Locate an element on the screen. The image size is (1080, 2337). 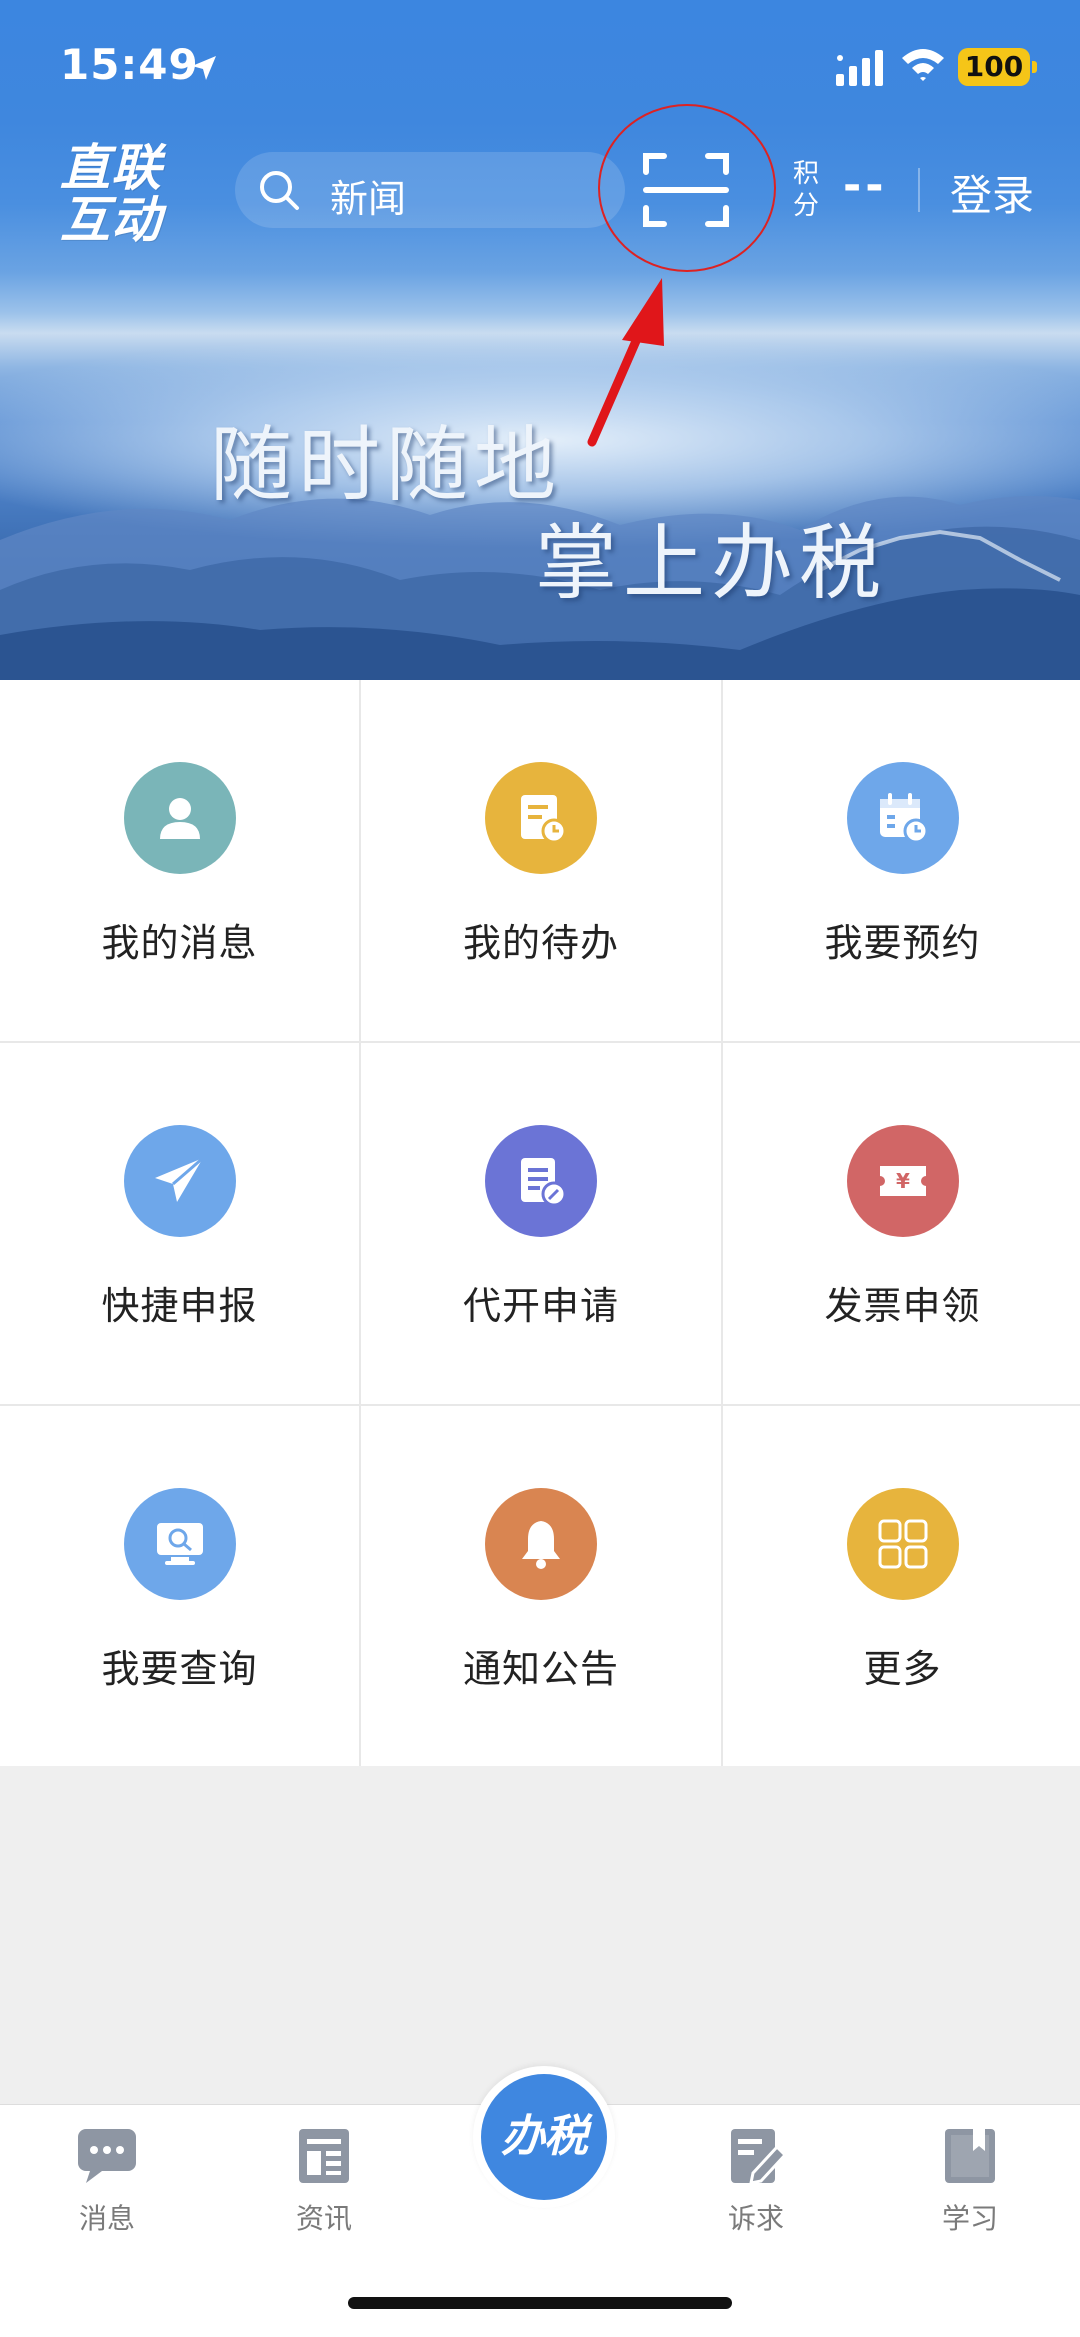
tile-my-todo: 我的待办 is located at coordinates (541, 860).